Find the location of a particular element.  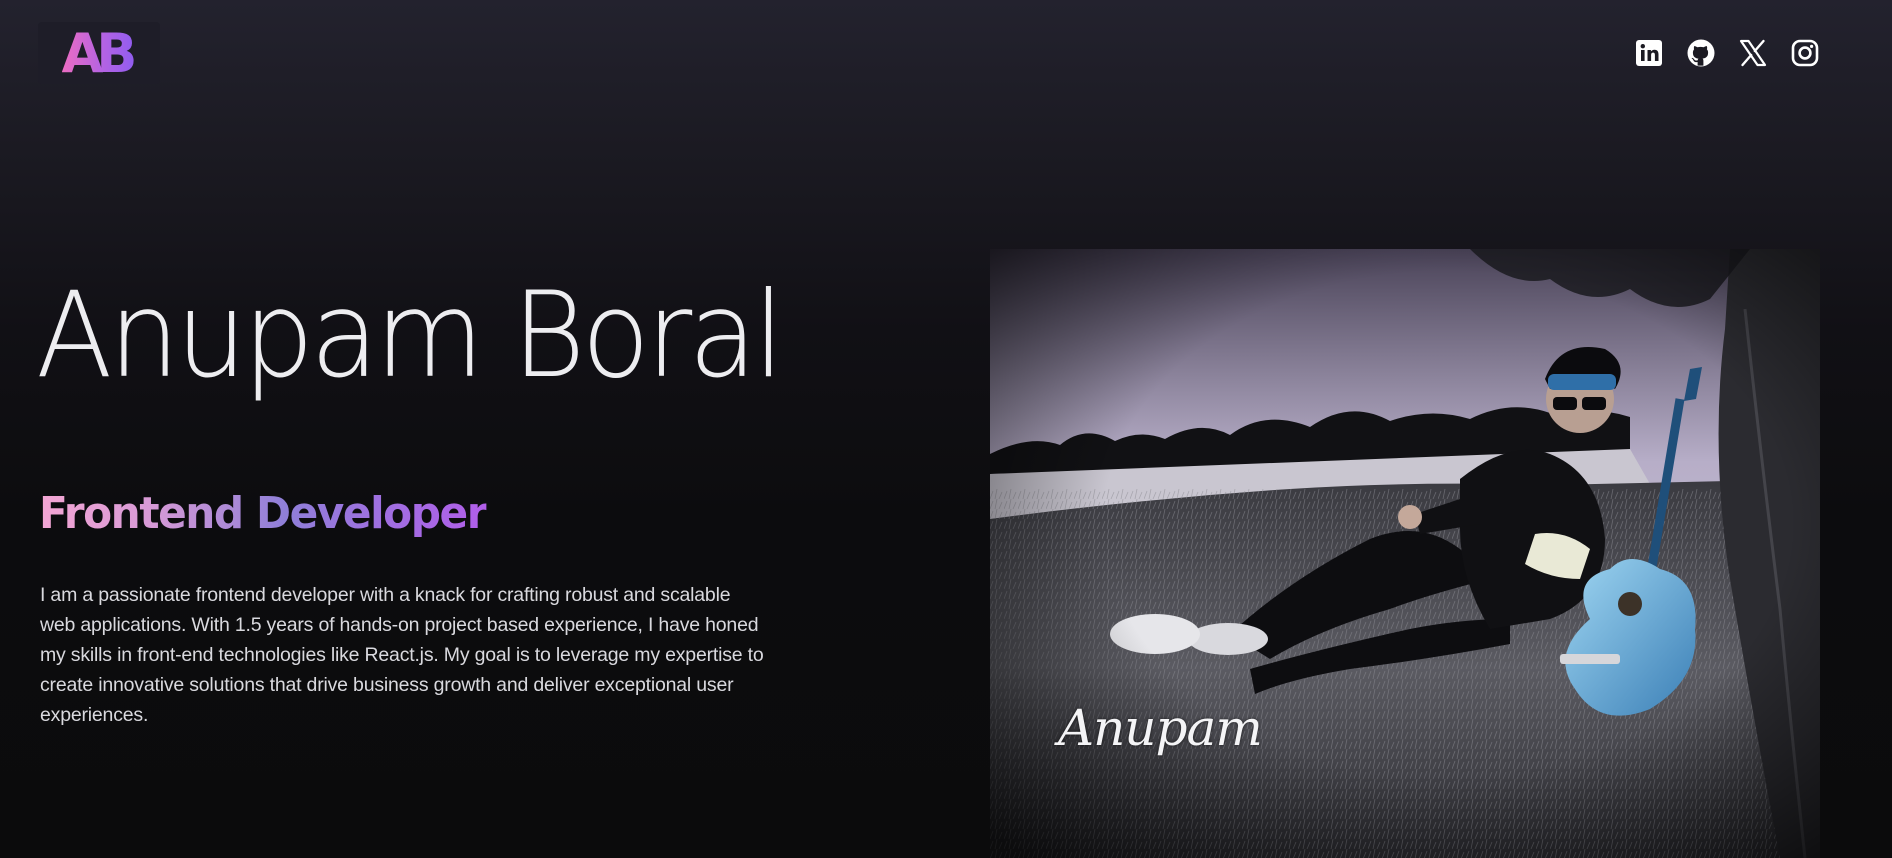

github-icon is located at coordinates (1701, 53).